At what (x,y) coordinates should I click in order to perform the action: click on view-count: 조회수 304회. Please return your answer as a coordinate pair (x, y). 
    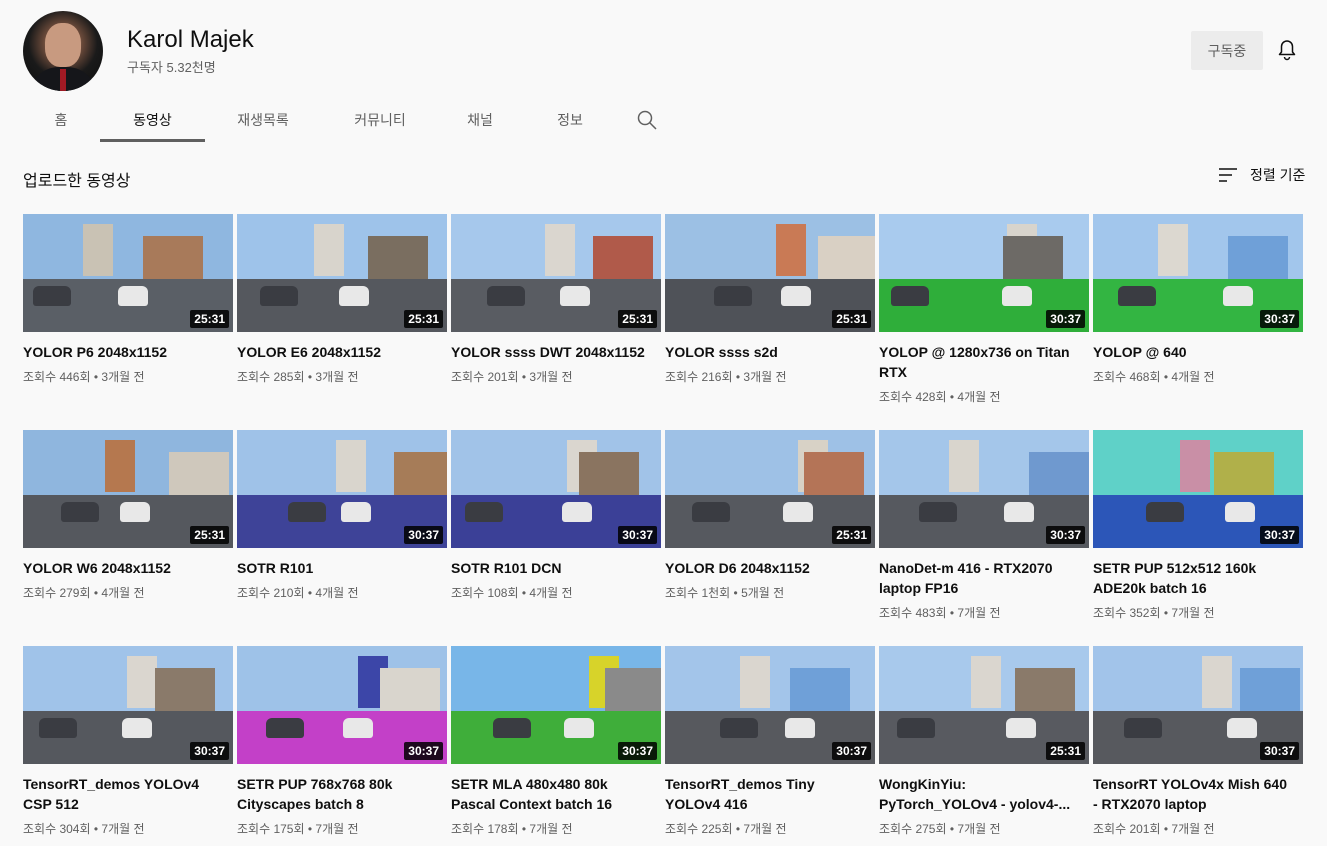
    Looking at the image, I should click on (57, 829).